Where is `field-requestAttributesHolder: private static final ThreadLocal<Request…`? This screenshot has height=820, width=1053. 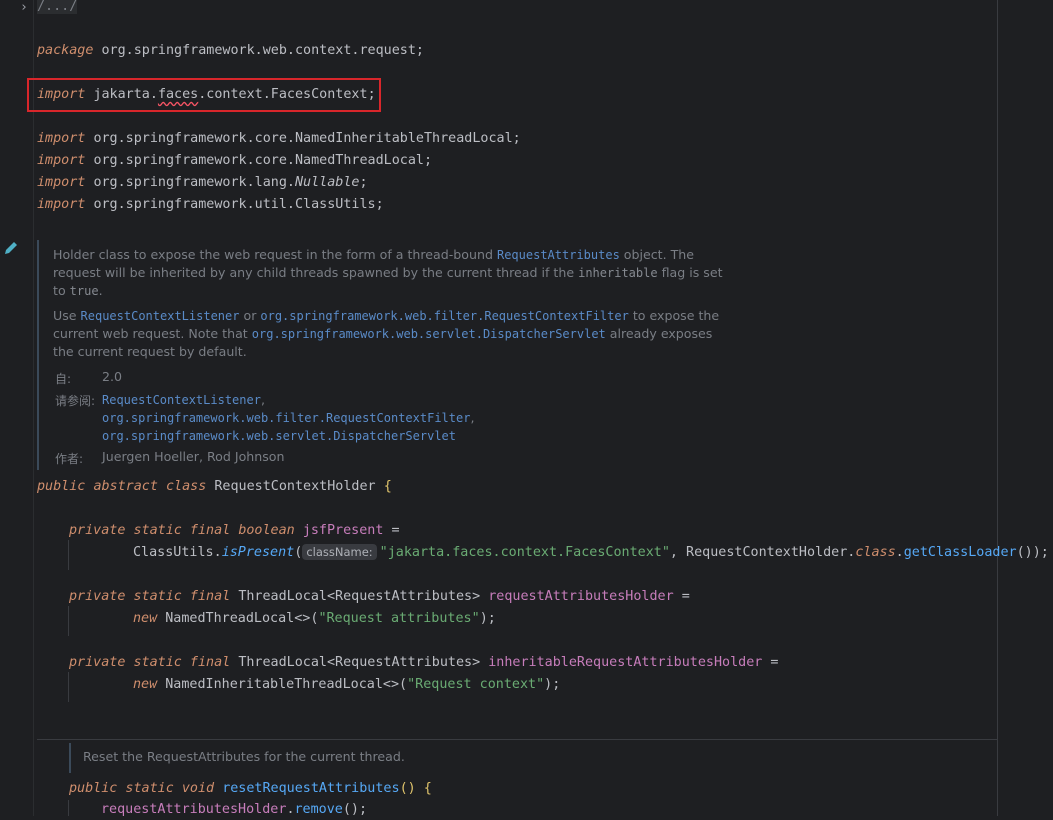 field-requestAttributesHolder: private static final ThreadLocal<Request… is located at coordinates (379, 597).